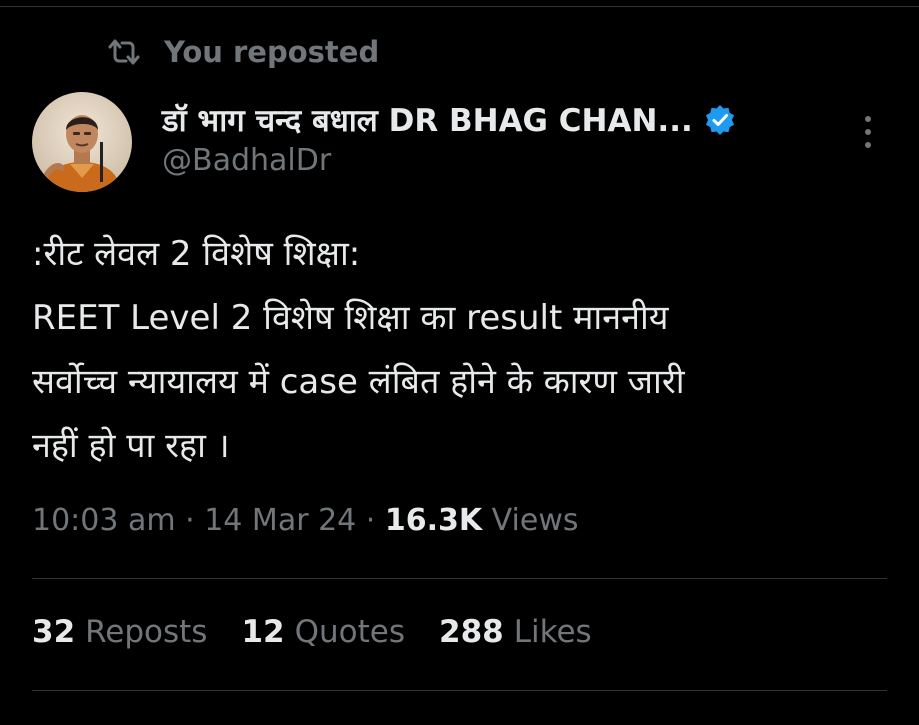 This screenshot has height=725, width=919. I want to click on views-label: Views, so click(535, 520).